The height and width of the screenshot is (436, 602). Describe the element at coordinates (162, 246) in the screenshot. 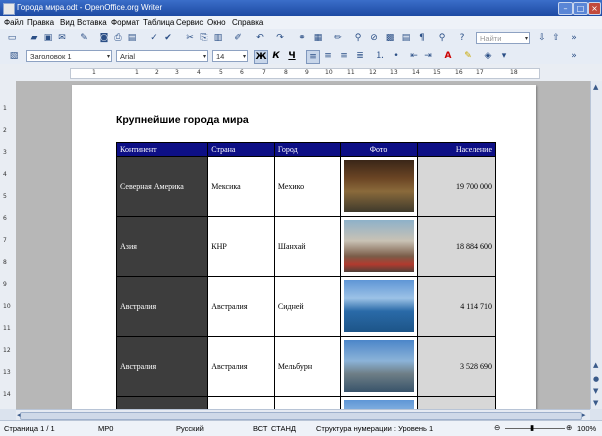

I see `cell-continent: Азия` at that location.